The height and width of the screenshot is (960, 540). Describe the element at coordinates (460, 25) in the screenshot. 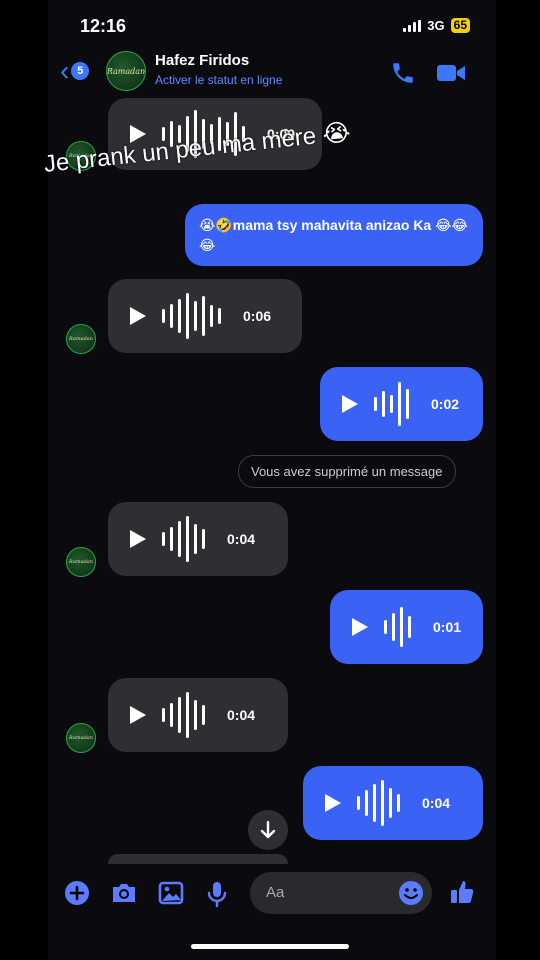

I see `battery-icon: 65` at that location.